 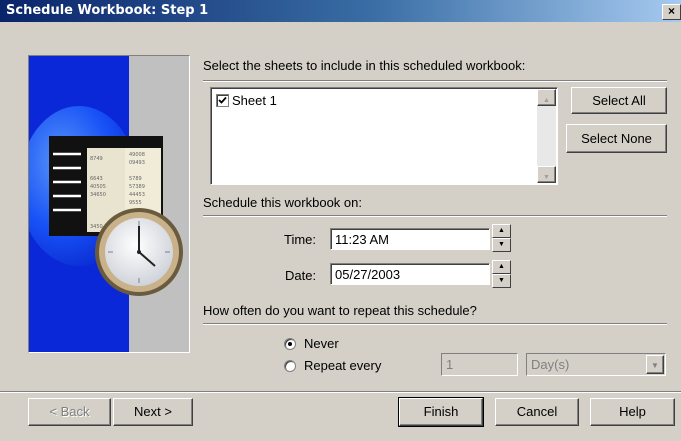 I want to click on select-all-label: Select All, so click(x=619, y=100).